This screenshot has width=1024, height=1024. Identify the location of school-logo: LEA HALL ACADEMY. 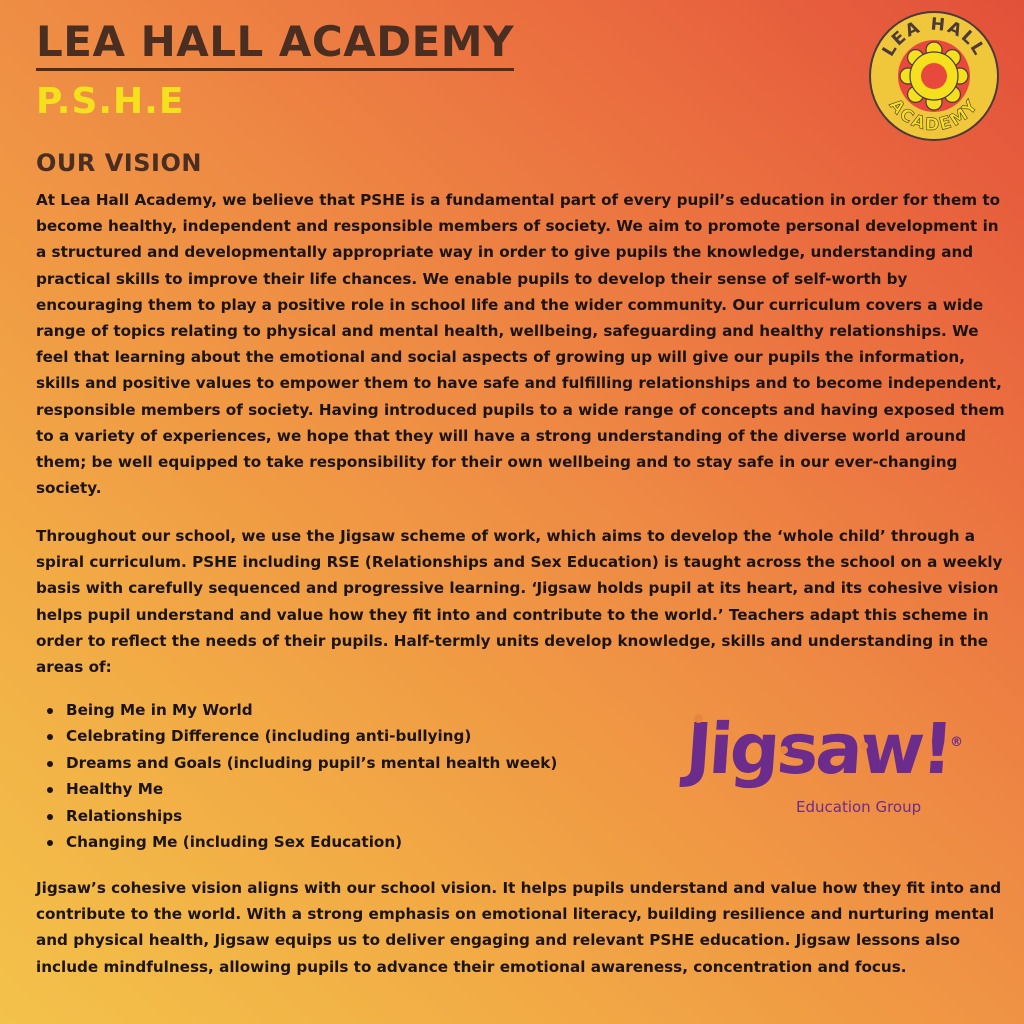
(934, 76).